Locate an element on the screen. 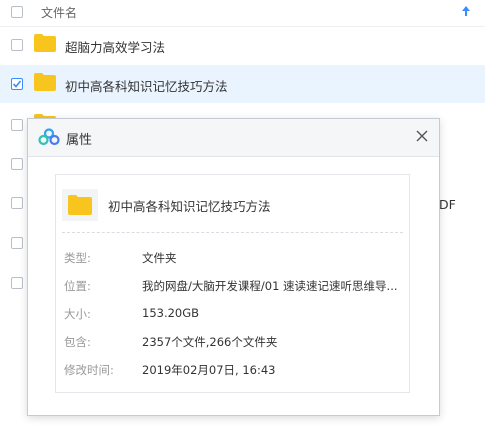 This screenshot has height=436, width=485. baidu-cloud-icon is located at coordinates (49, 137).